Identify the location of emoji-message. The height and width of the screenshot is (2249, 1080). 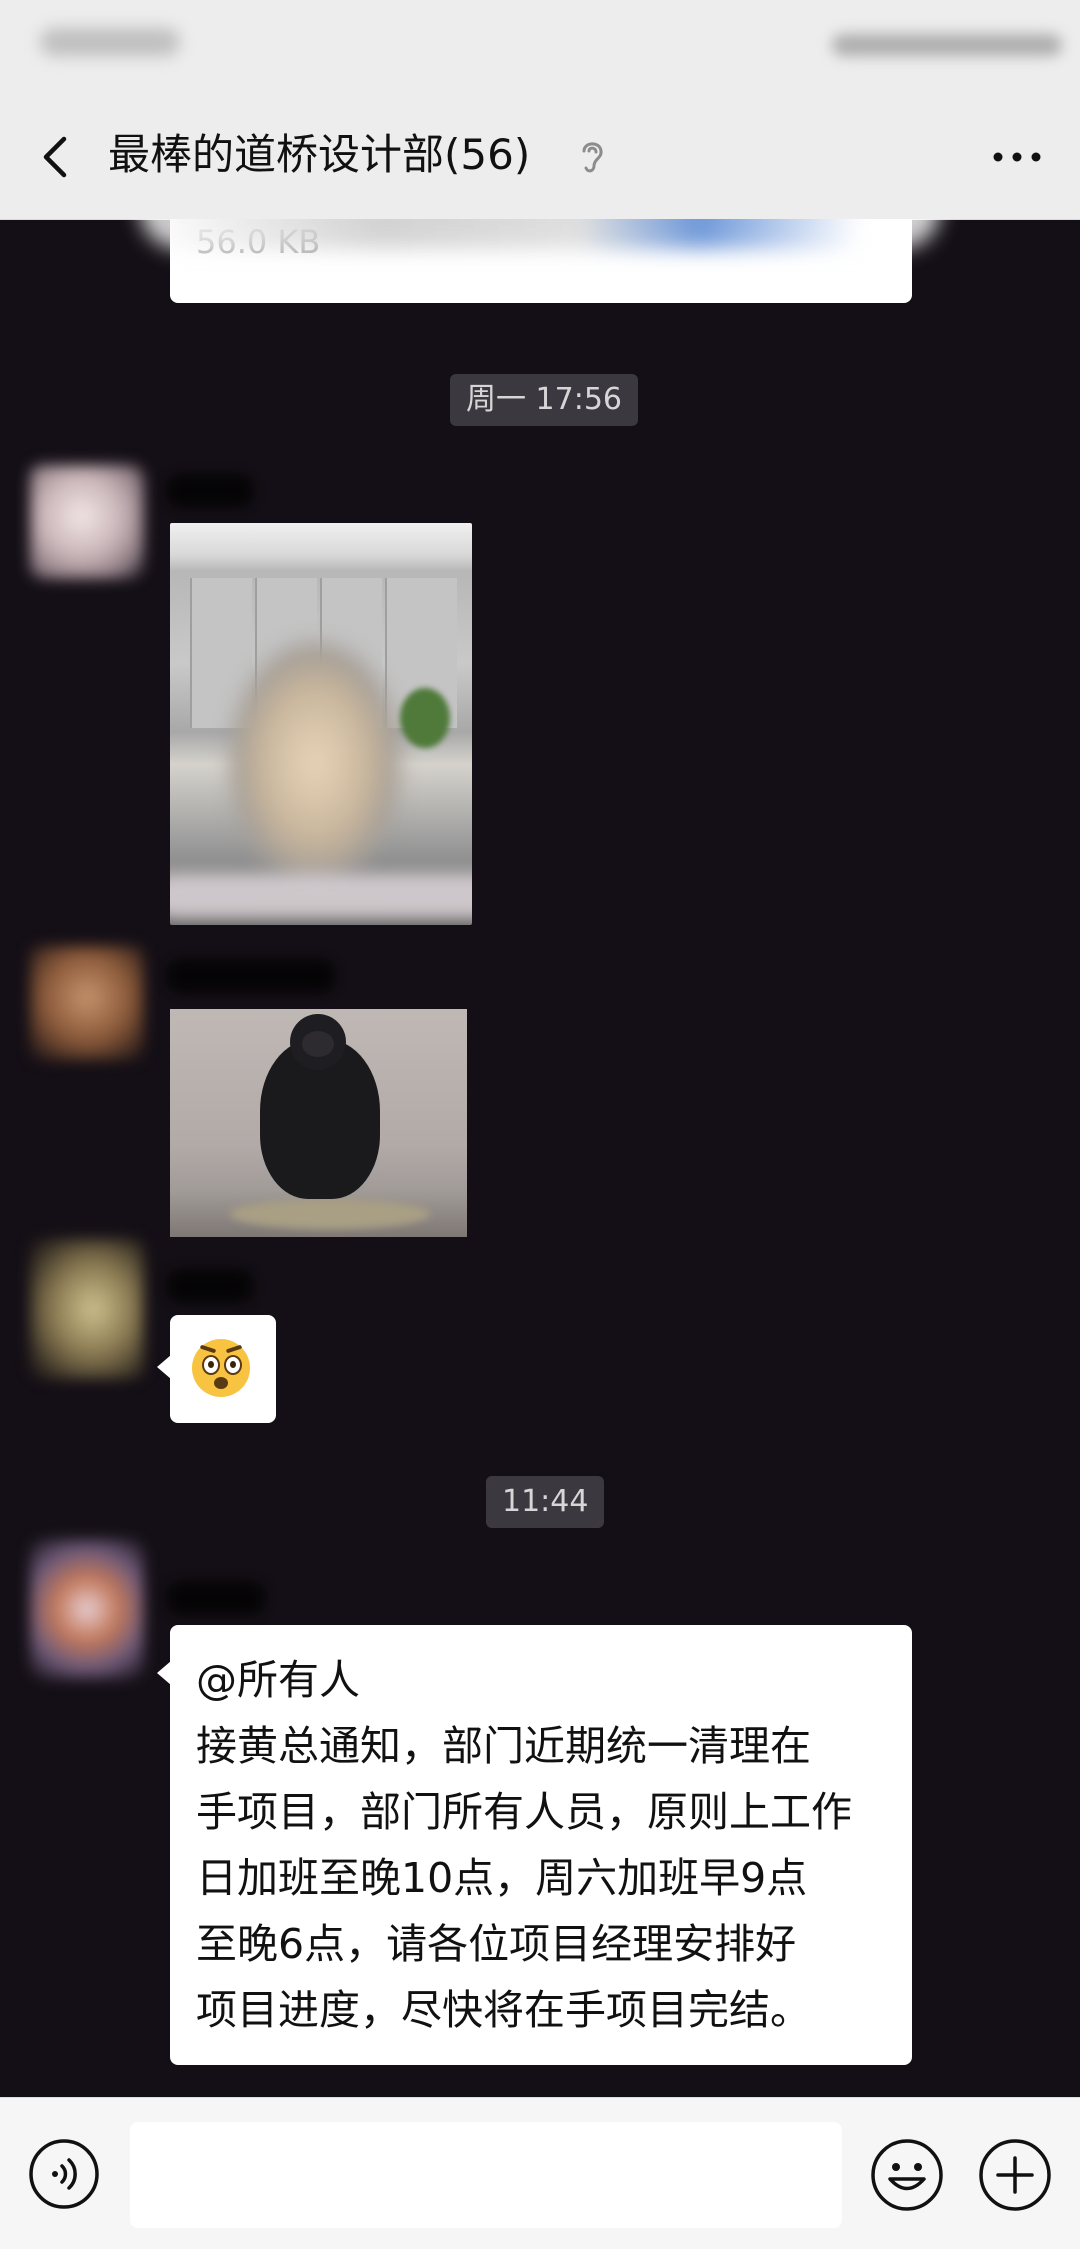
(216, 1369).